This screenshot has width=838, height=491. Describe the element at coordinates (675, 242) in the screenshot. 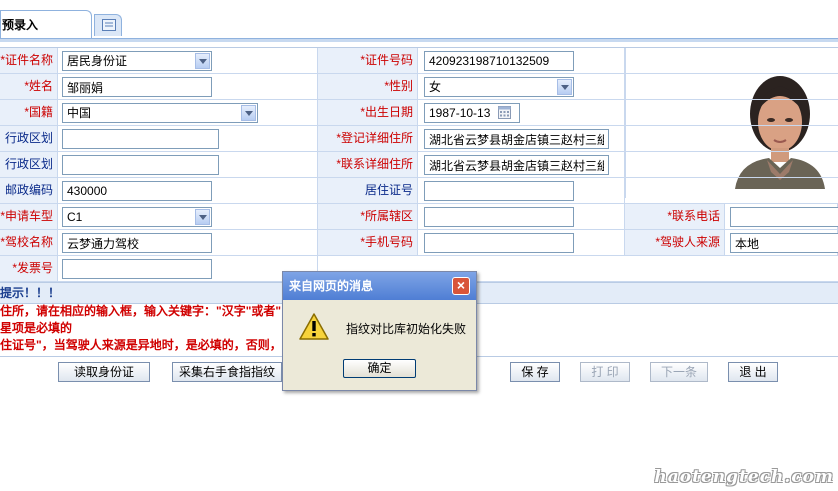

I see `driver-source-label: *驾驶人来源` at that location.